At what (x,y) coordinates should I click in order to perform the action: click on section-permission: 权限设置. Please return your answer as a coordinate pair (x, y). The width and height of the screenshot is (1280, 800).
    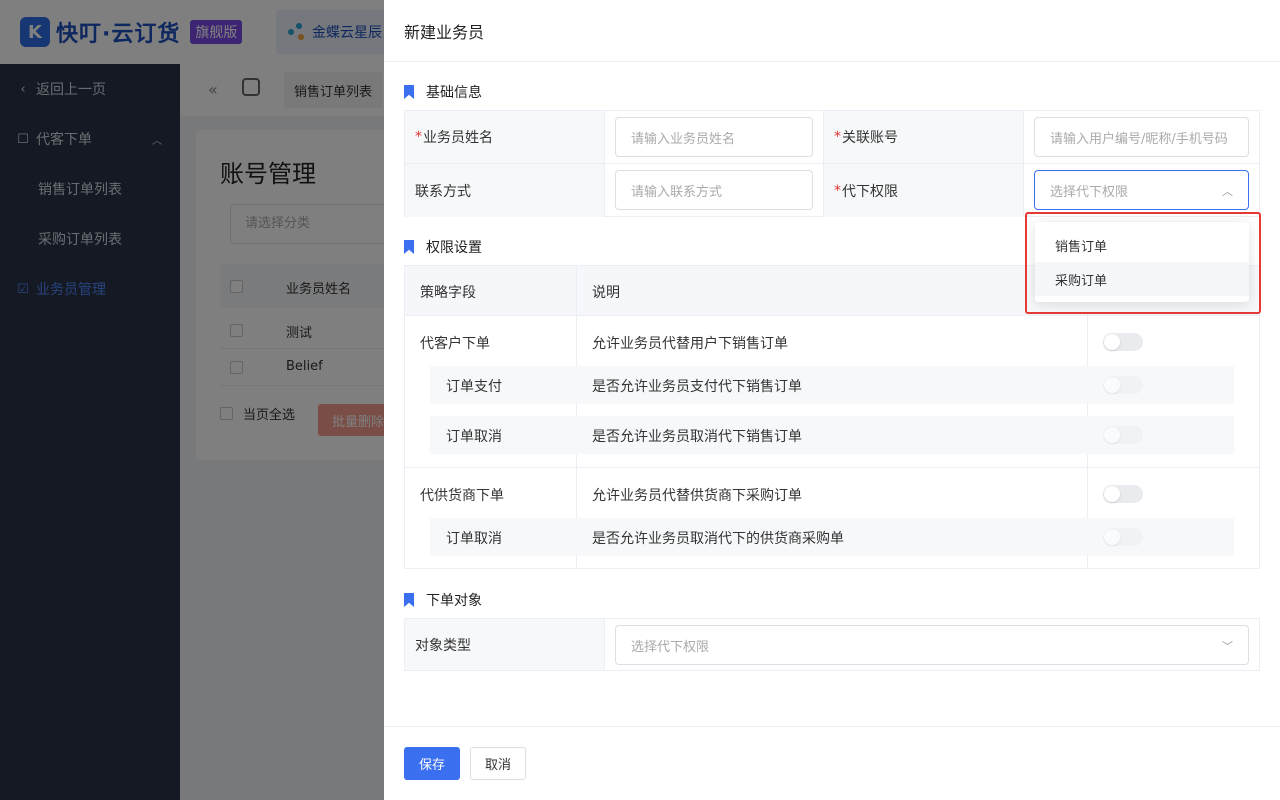
    Looking at the image, I should click on (443, 247).